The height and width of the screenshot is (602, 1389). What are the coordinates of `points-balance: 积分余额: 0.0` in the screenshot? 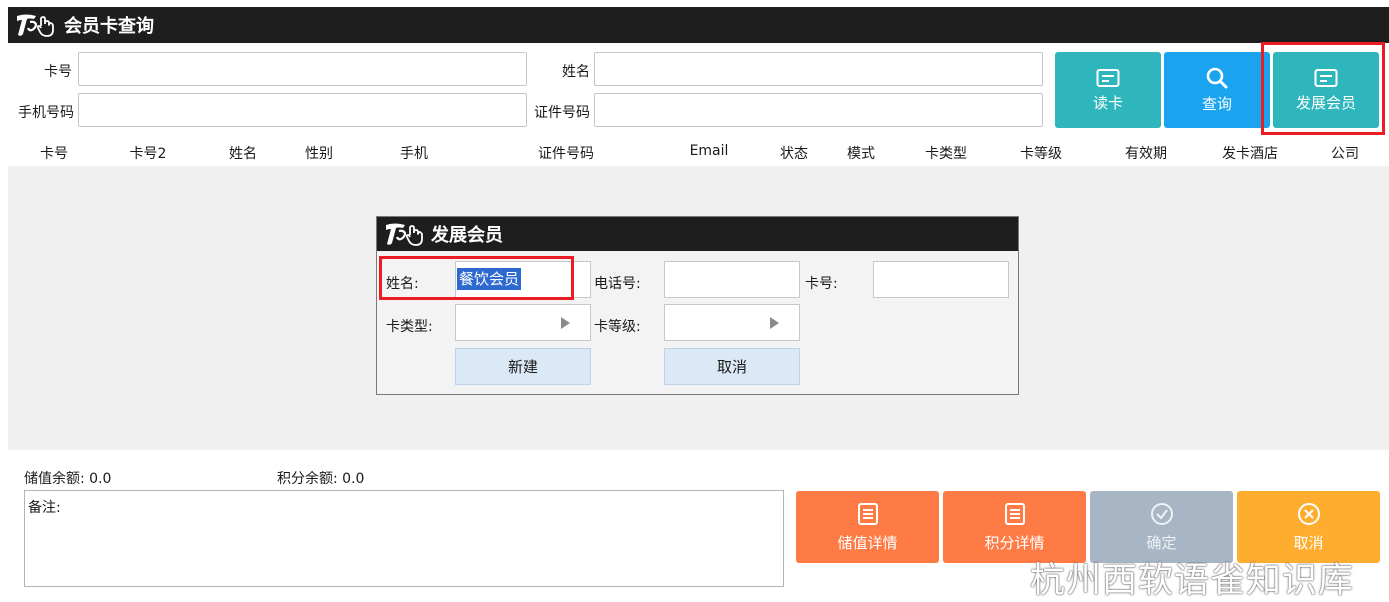 It's located at (321, 479).